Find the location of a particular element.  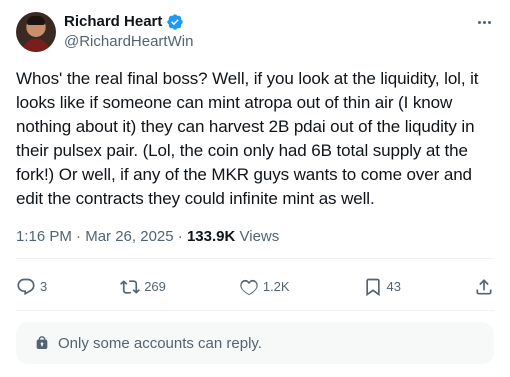

author-display-name: Richard Heart is located at coordinates (113, 22).